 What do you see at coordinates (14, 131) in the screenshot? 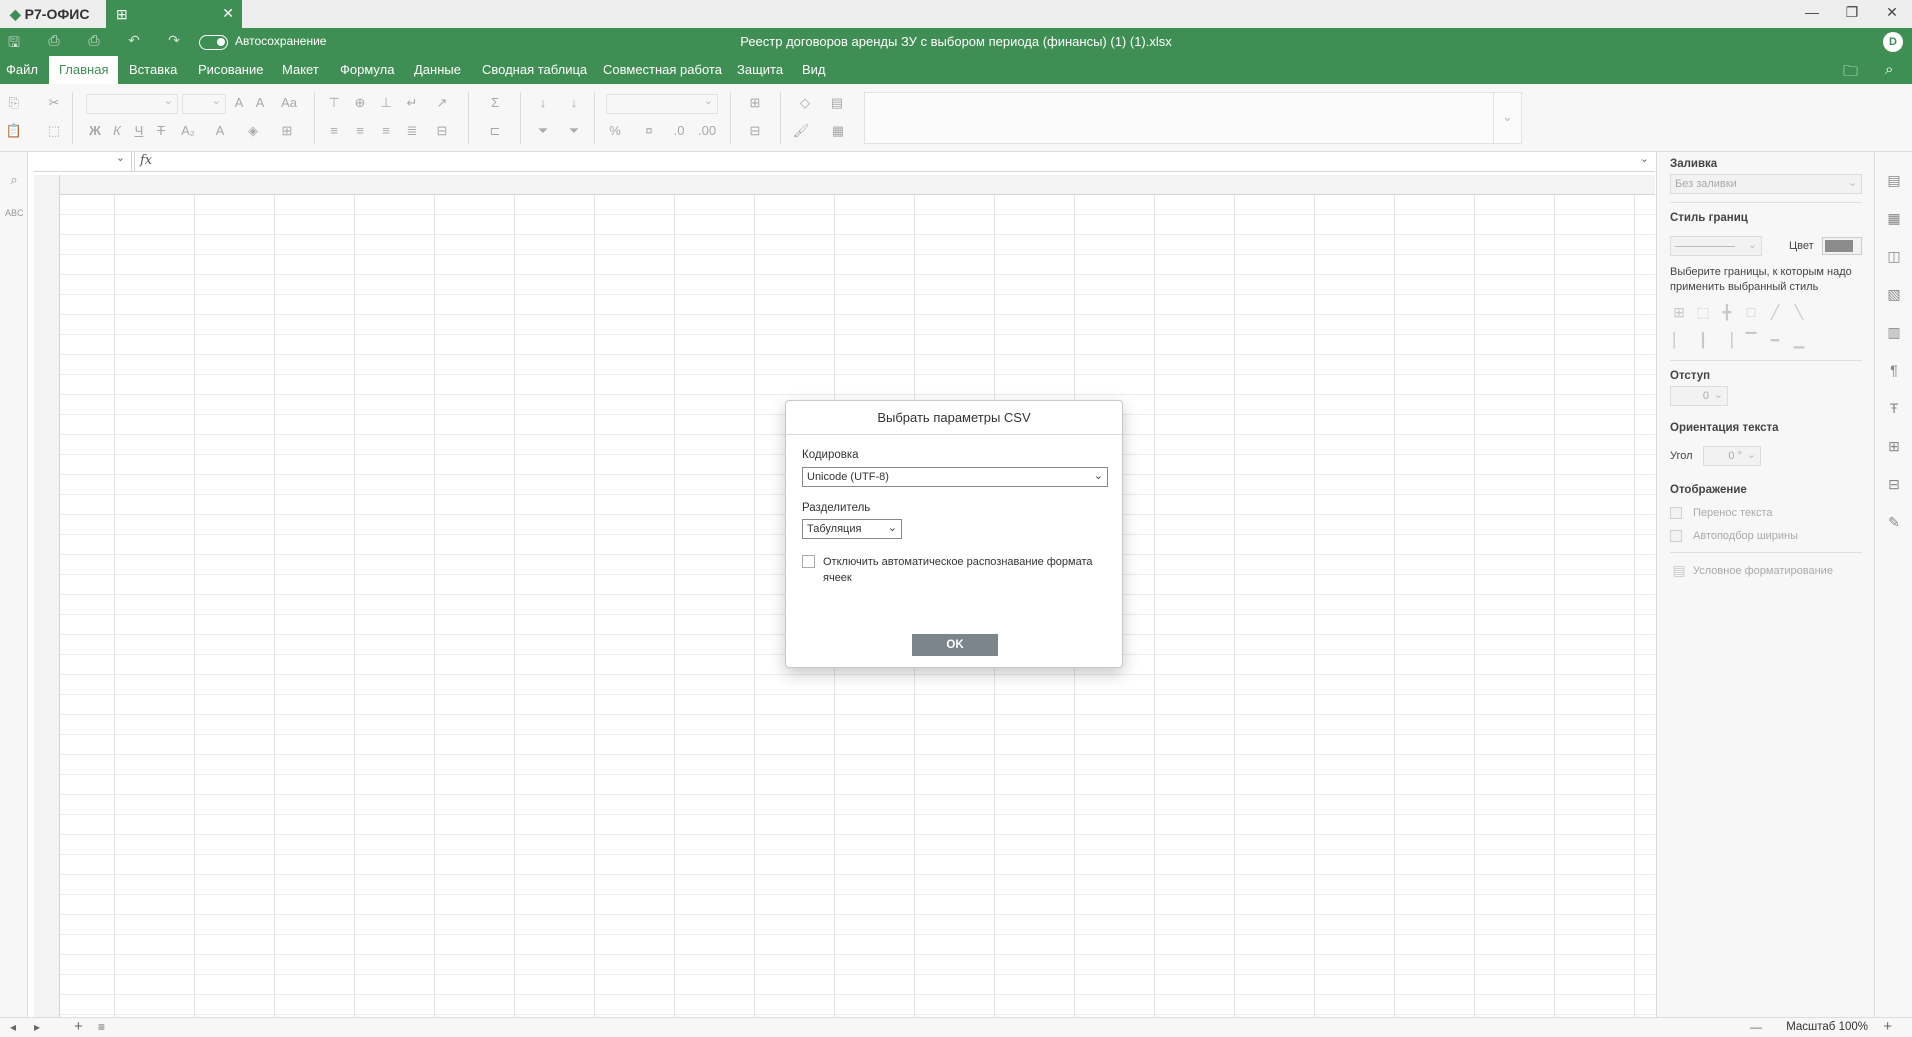
I see `paste-icon: 📋` at bounding box center [14, 131].